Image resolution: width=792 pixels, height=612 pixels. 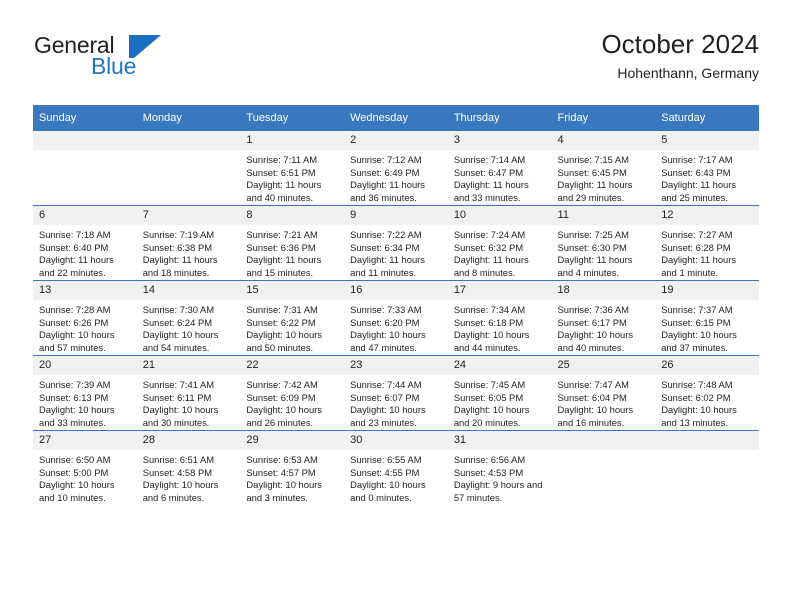 I want to click on sunrise-text: Sunrise: 7:17 AM, so click(x=697, y=159).